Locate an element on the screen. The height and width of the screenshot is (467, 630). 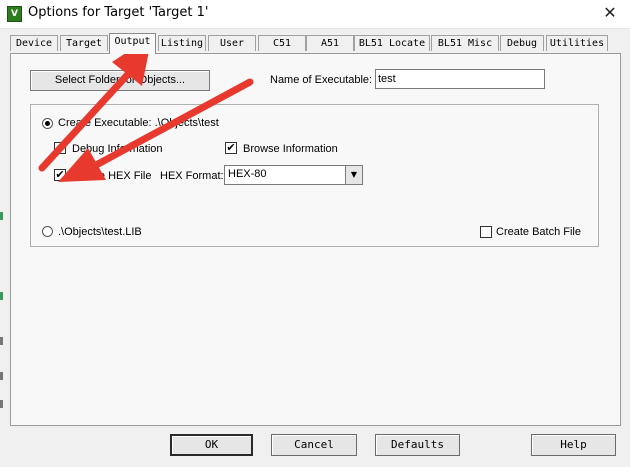
close-button: ✕ is located at coordinates (610, 13).